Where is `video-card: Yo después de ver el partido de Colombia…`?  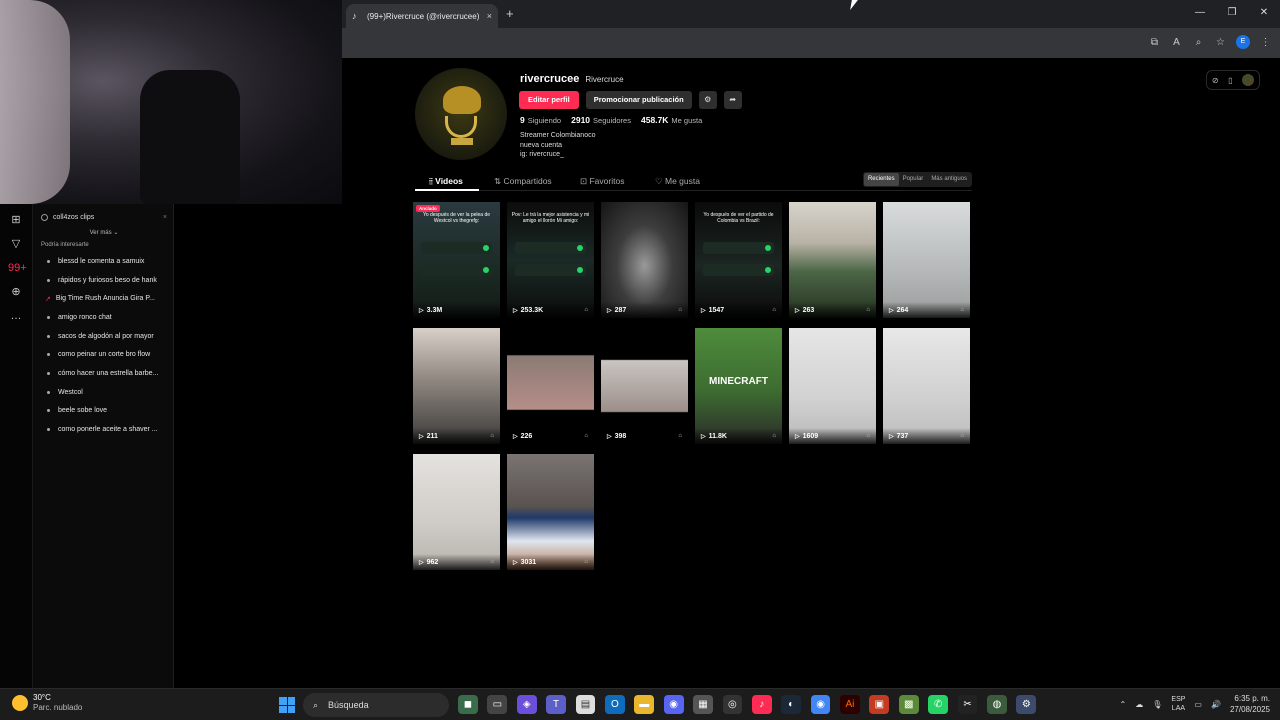 video-card: Yo después de ver el partido de Colombia… is located at coordinates (738, 260).